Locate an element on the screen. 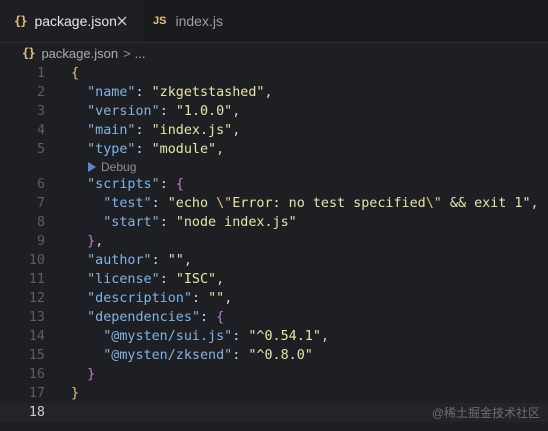  line-number: 6 is located at coordinates (40, 184).